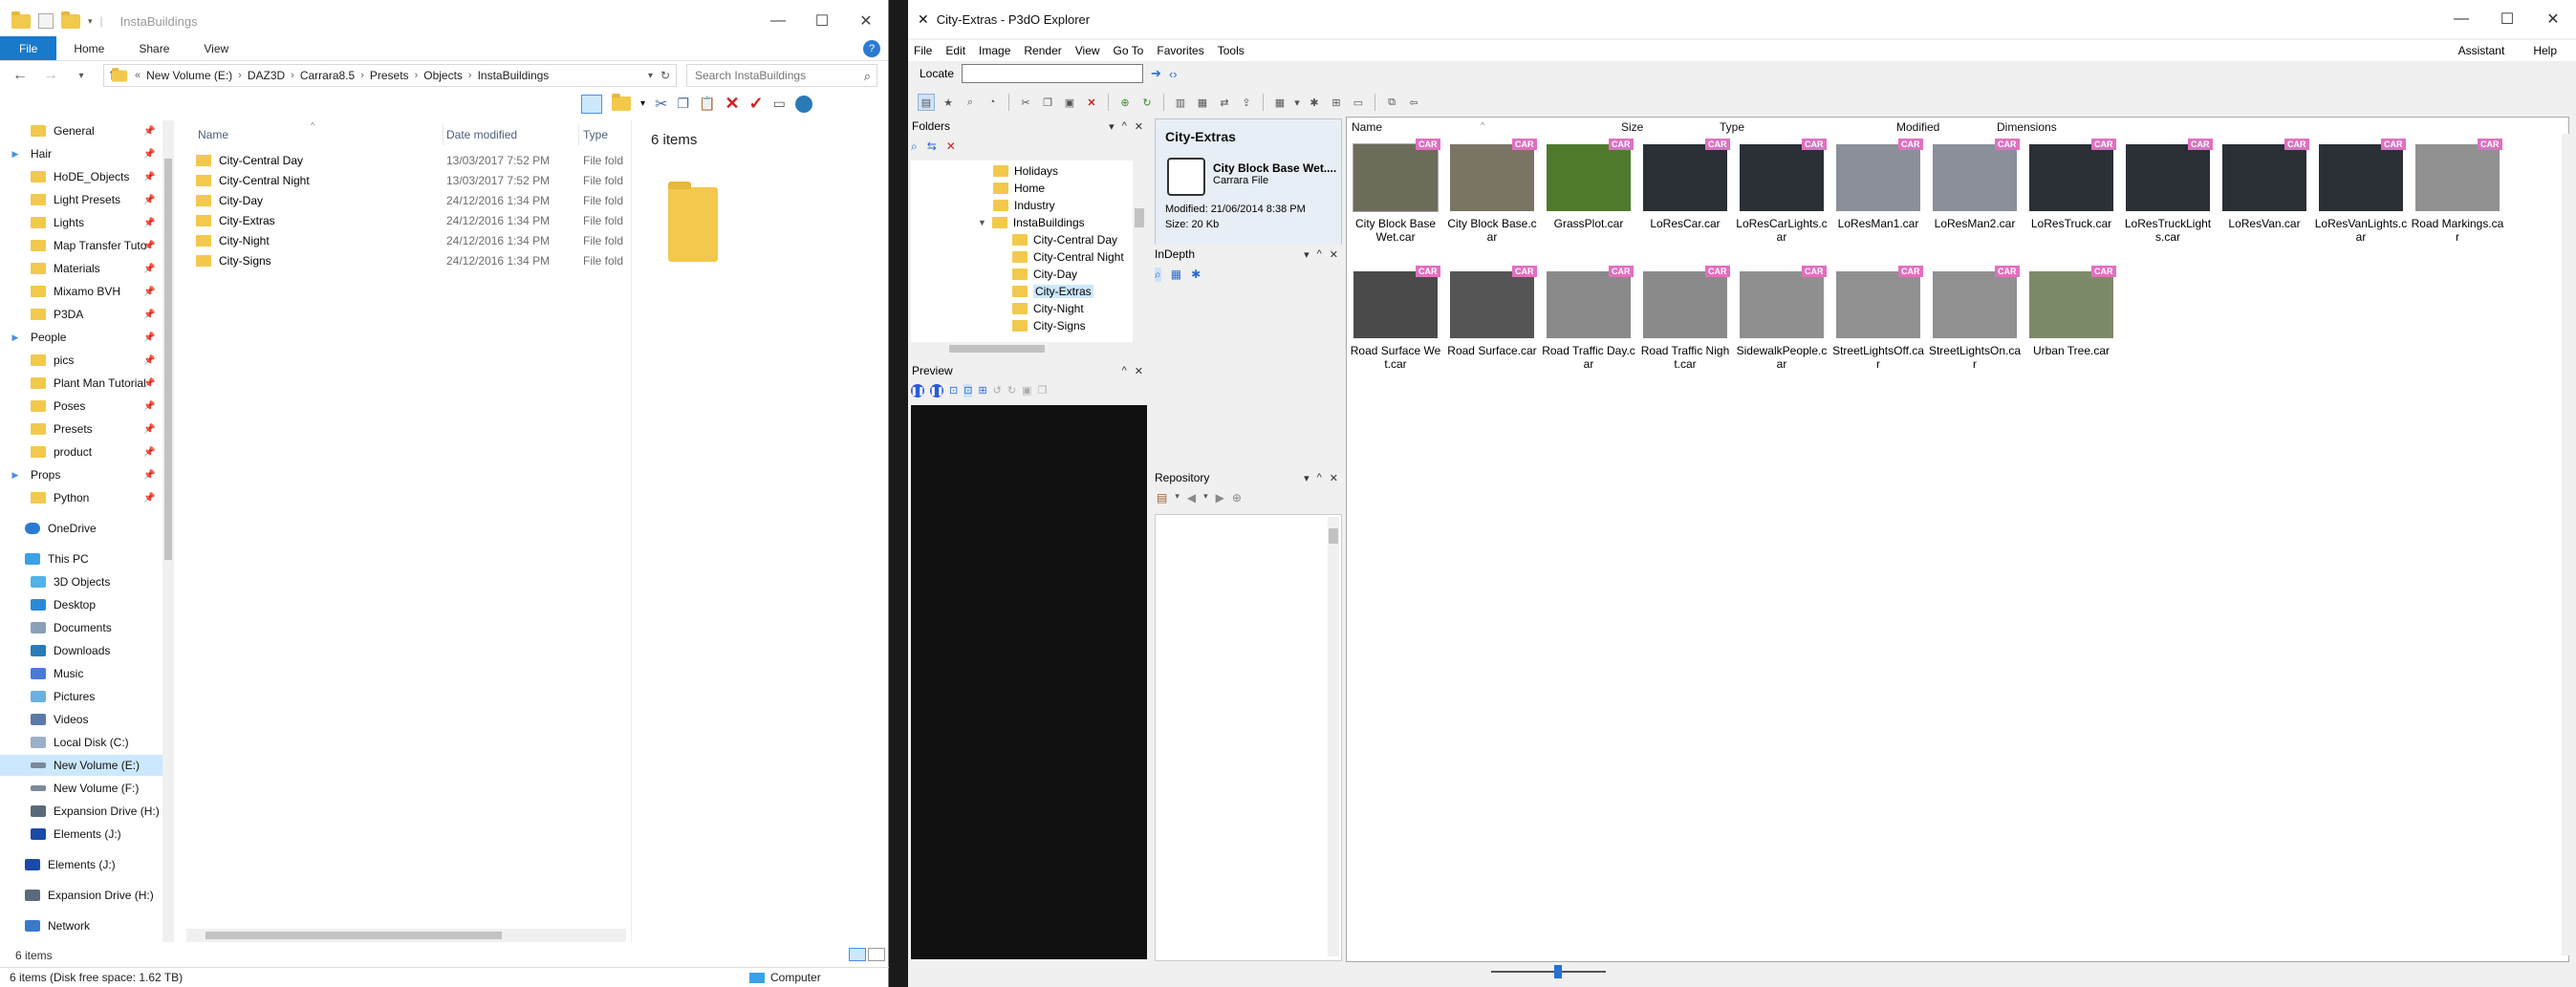 This screenshot has width=2576, height=987. I want to click on actual-size-icon: ⊡, so click(968, 391).